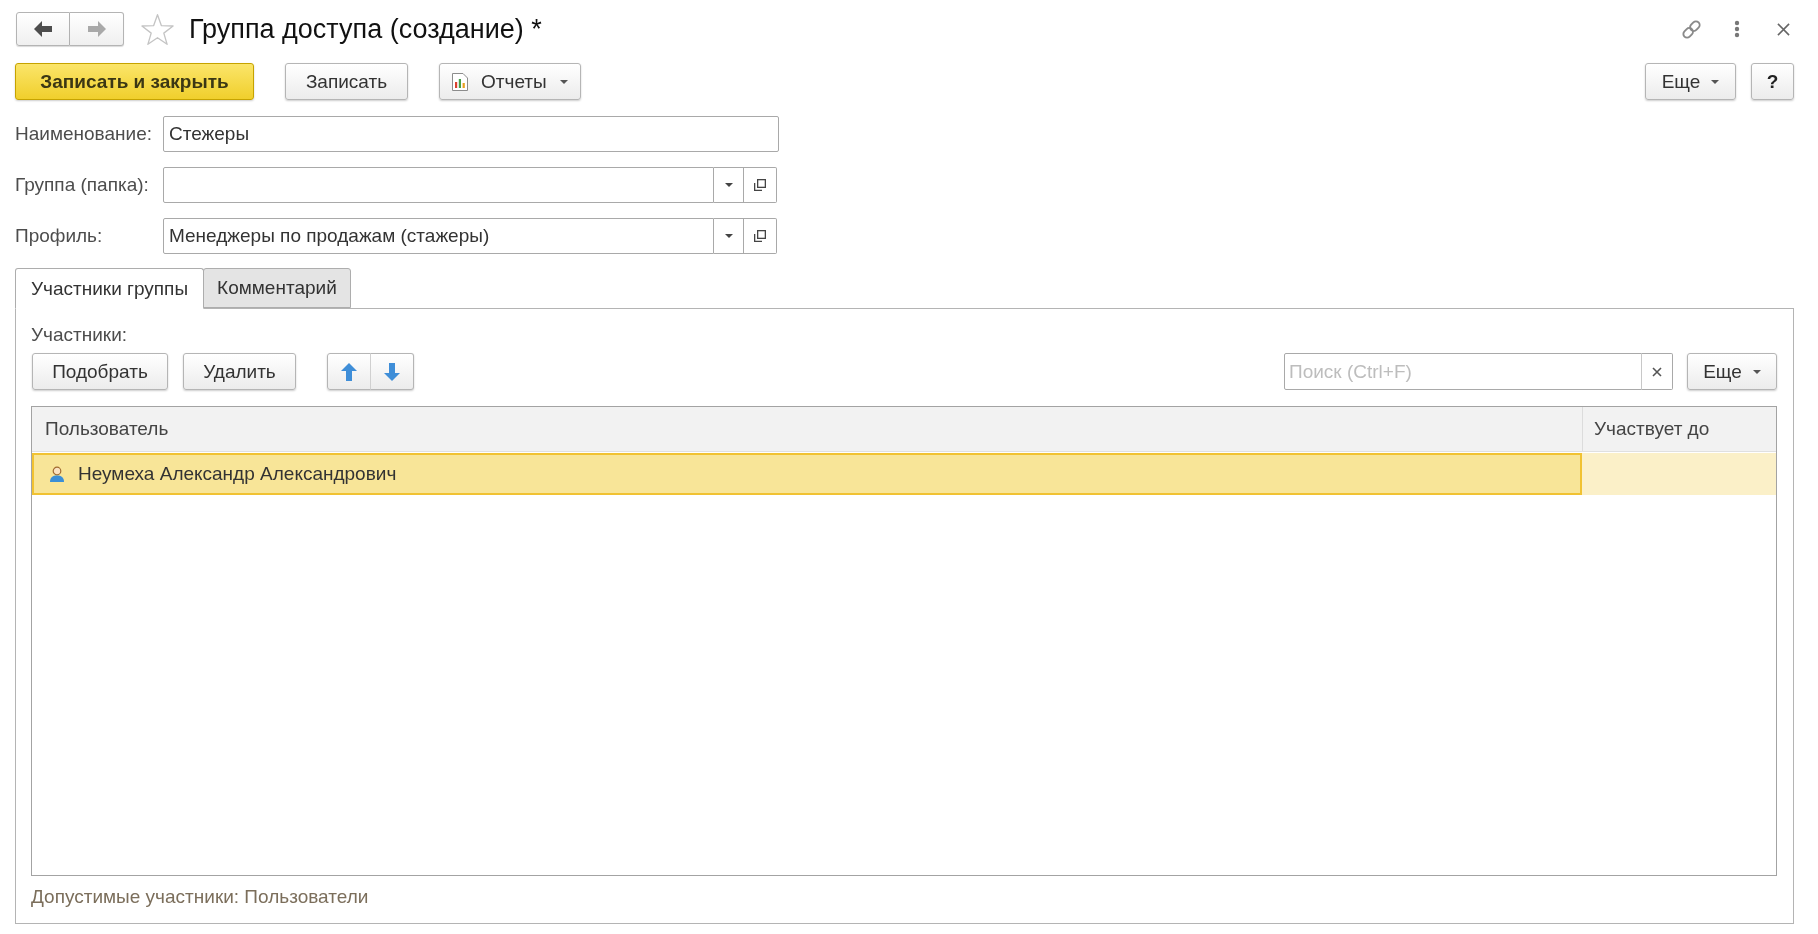 Image resolution: width=1818 pixels, height=934 pixels. What do you see at coordinates (237, 474) in the screenshot?
I see `cell-text: Неумеха Александр Александрович` at bounding box center [237, 474].